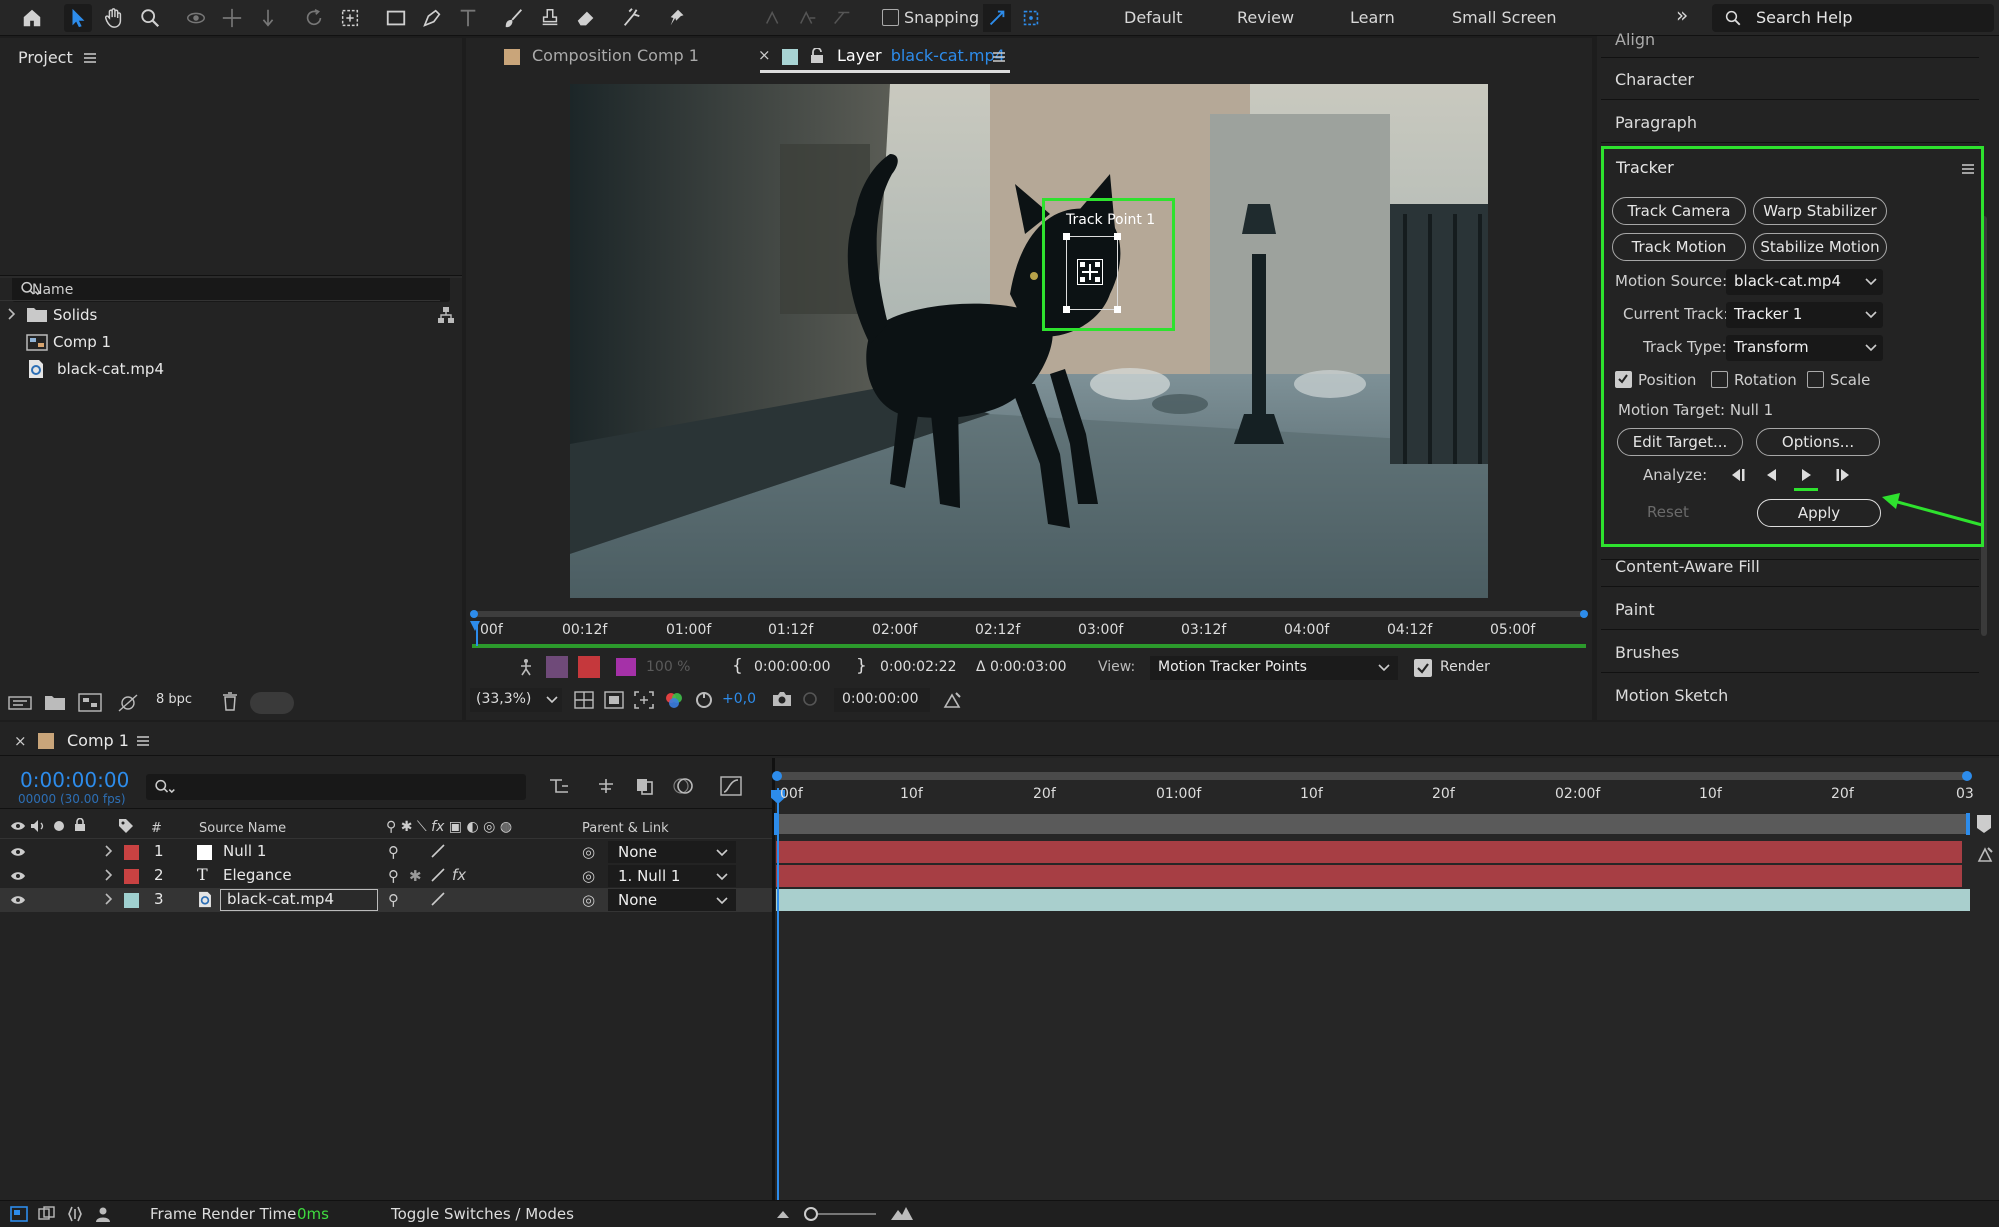  Describe the element at coordinates (778, 994) in the screenshot. I see `timeline-playhead` at that location.